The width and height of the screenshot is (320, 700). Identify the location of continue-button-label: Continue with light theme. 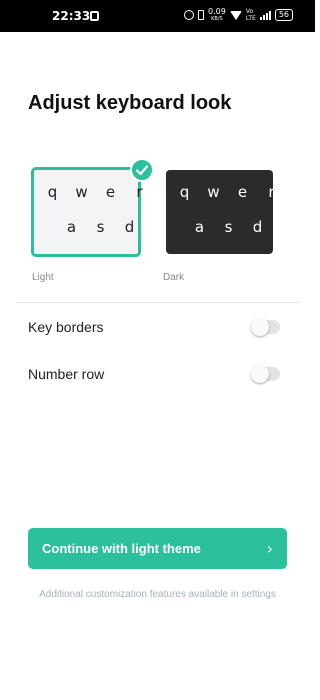
(121, 548).